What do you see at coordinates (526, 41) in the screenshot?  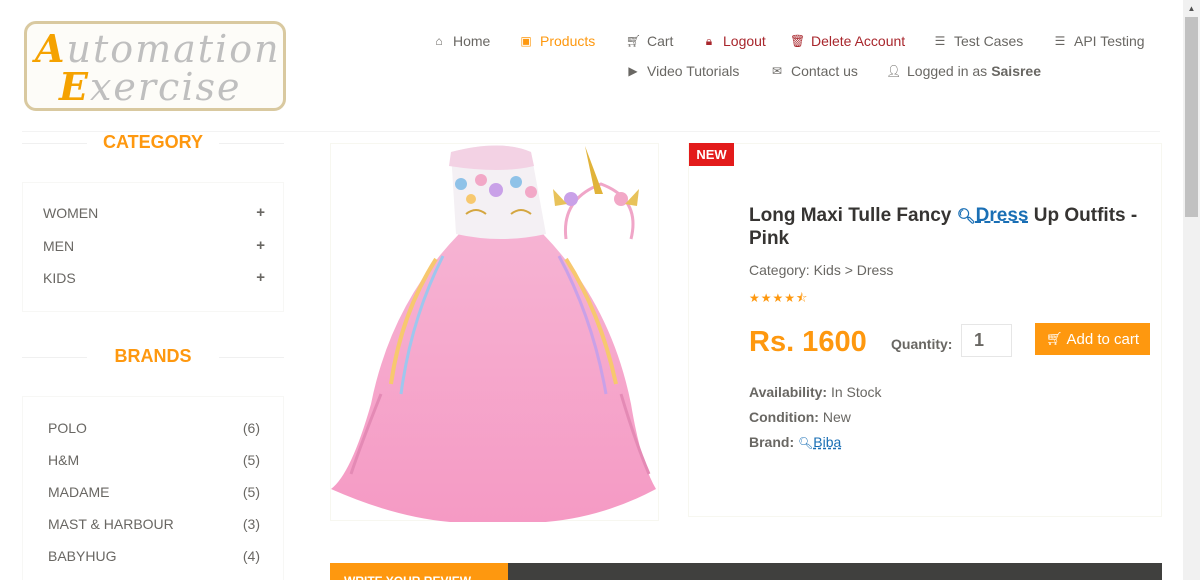 I see `product-icon: ▣` at bounding box center [526, 41].